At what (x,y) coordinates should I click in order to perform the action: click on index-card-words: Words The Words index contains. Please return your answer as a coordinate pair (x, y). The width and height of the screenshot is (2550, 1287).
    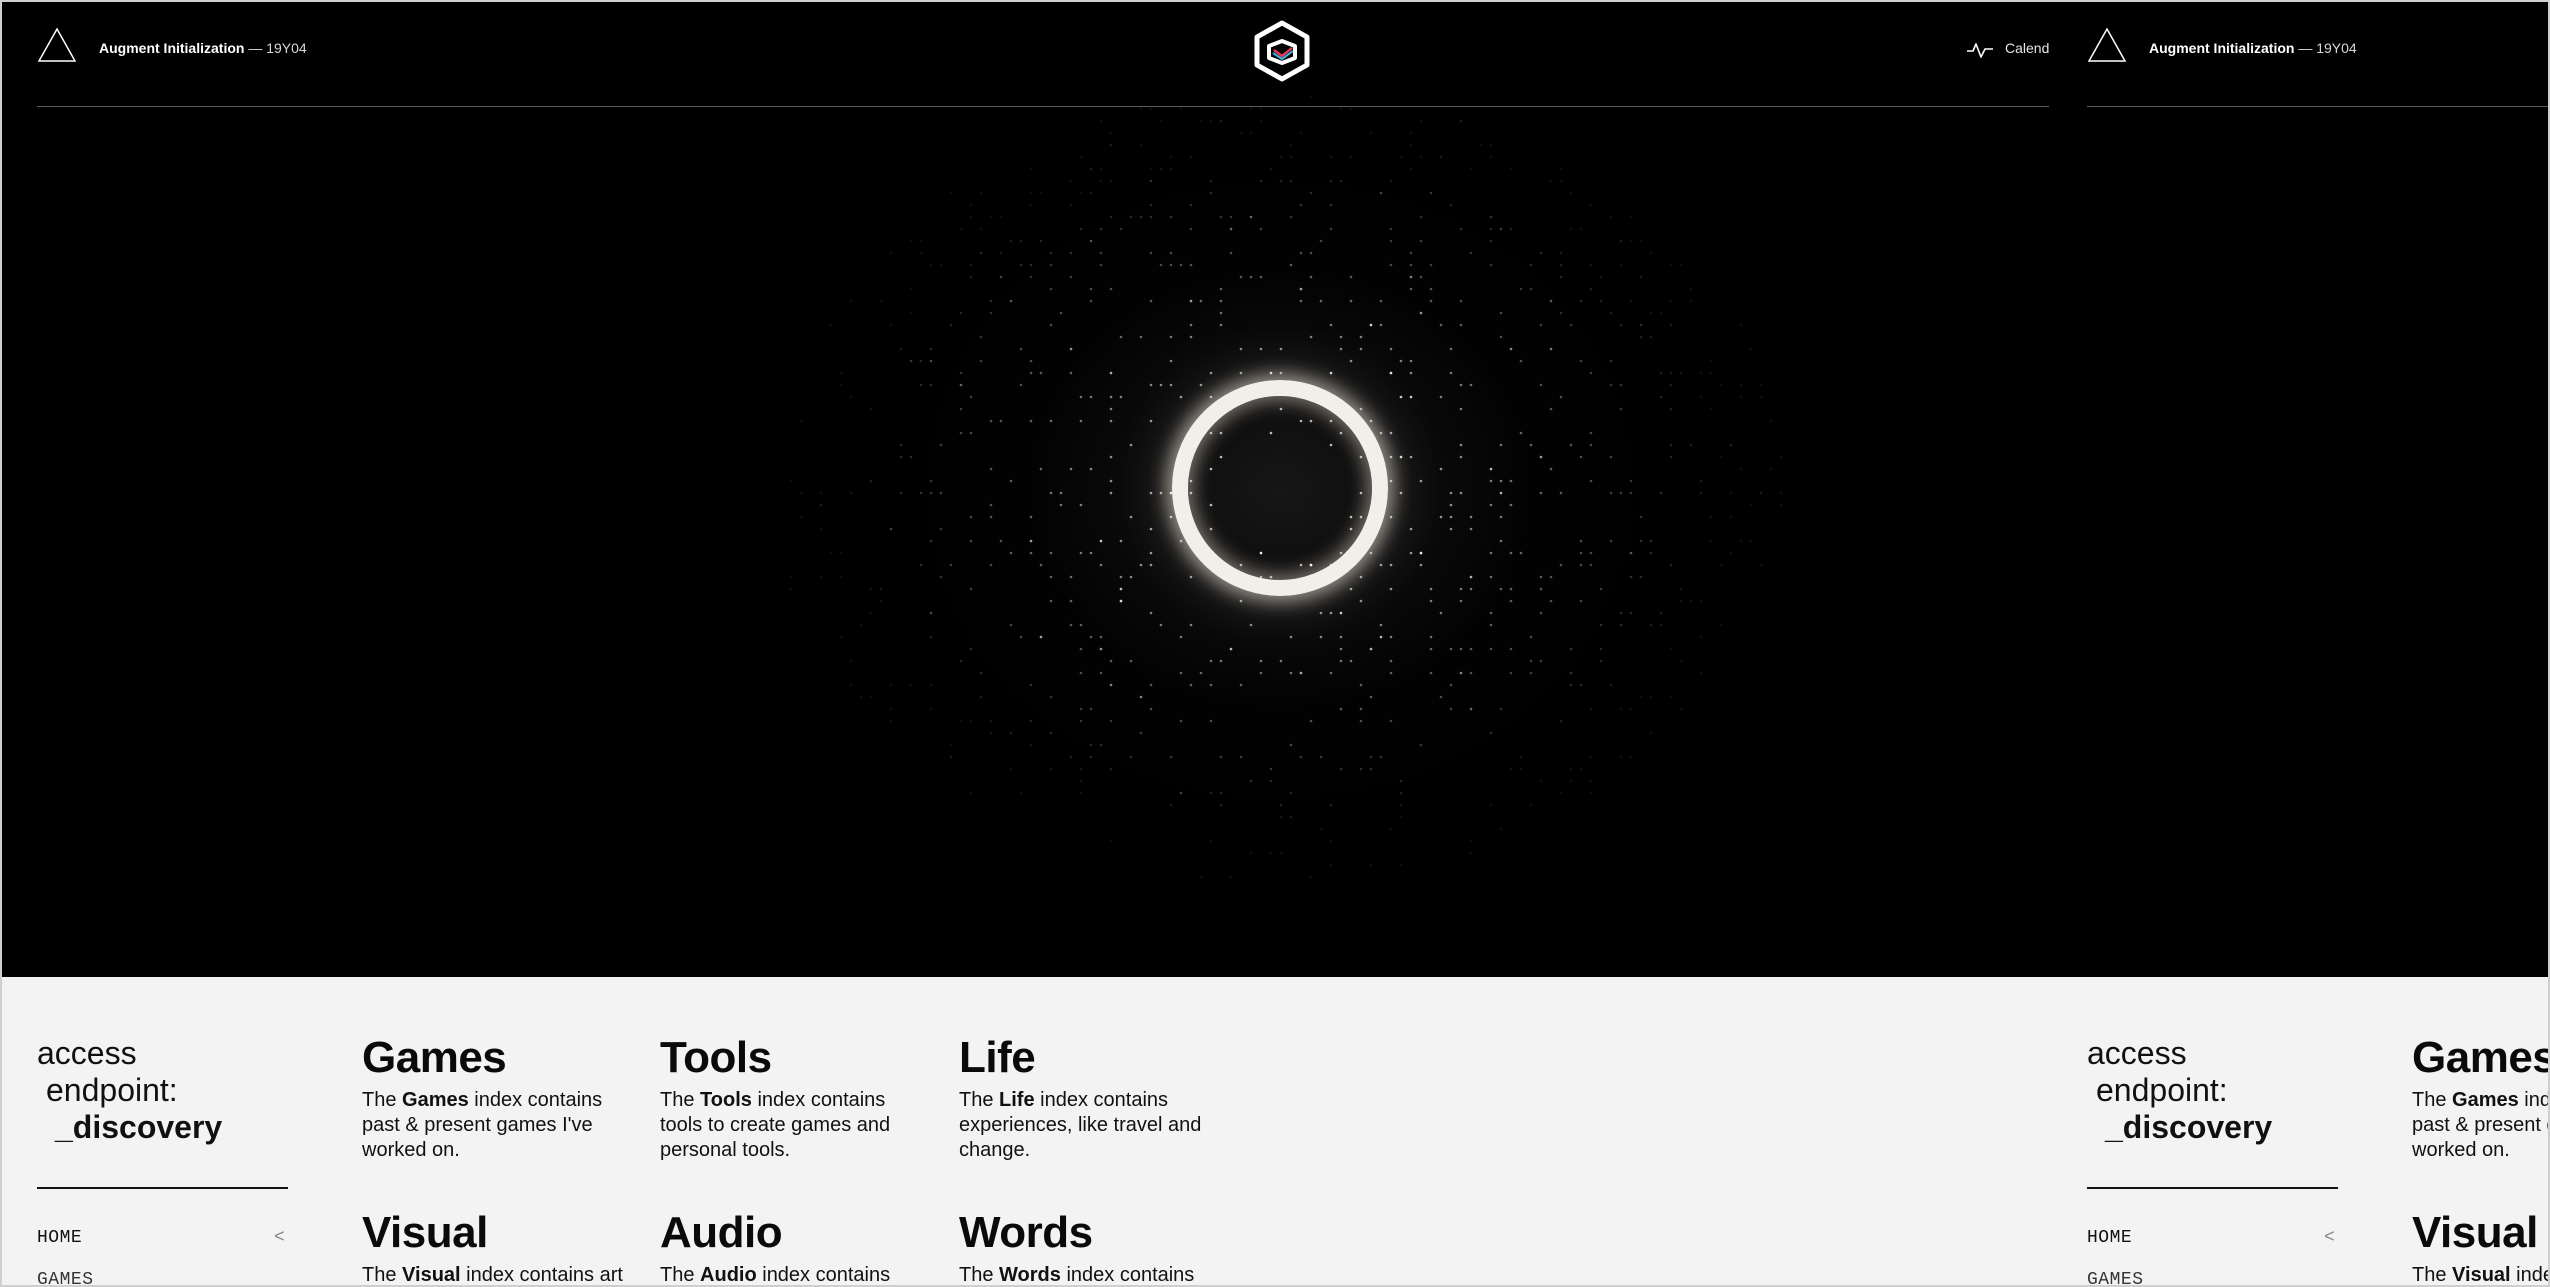
    Looking at the image, I should click on (1094, 1248).